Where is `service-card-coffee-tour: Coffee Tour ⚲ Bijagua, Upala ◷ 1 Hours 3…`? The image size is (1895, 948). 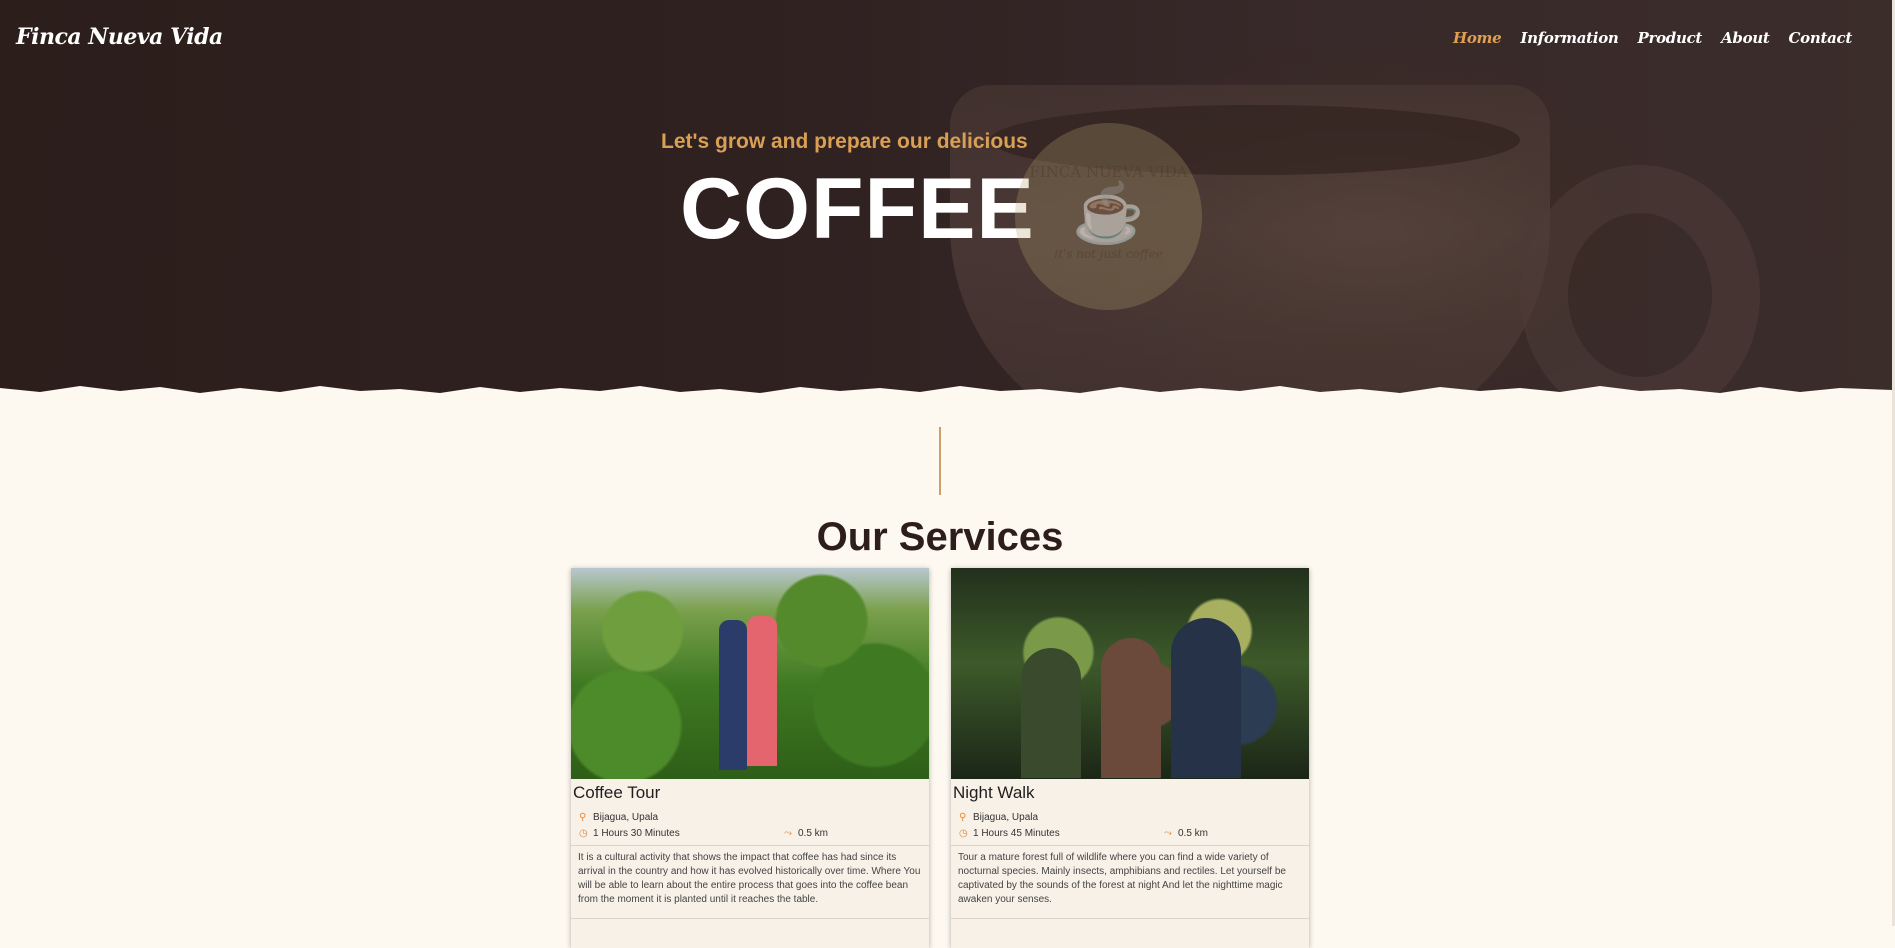
service-card-coffee-tour: Coffee Tour ⚲ Bijagua, Upala ◷ 1 Hours 3… is located at coordinates (750, 758).